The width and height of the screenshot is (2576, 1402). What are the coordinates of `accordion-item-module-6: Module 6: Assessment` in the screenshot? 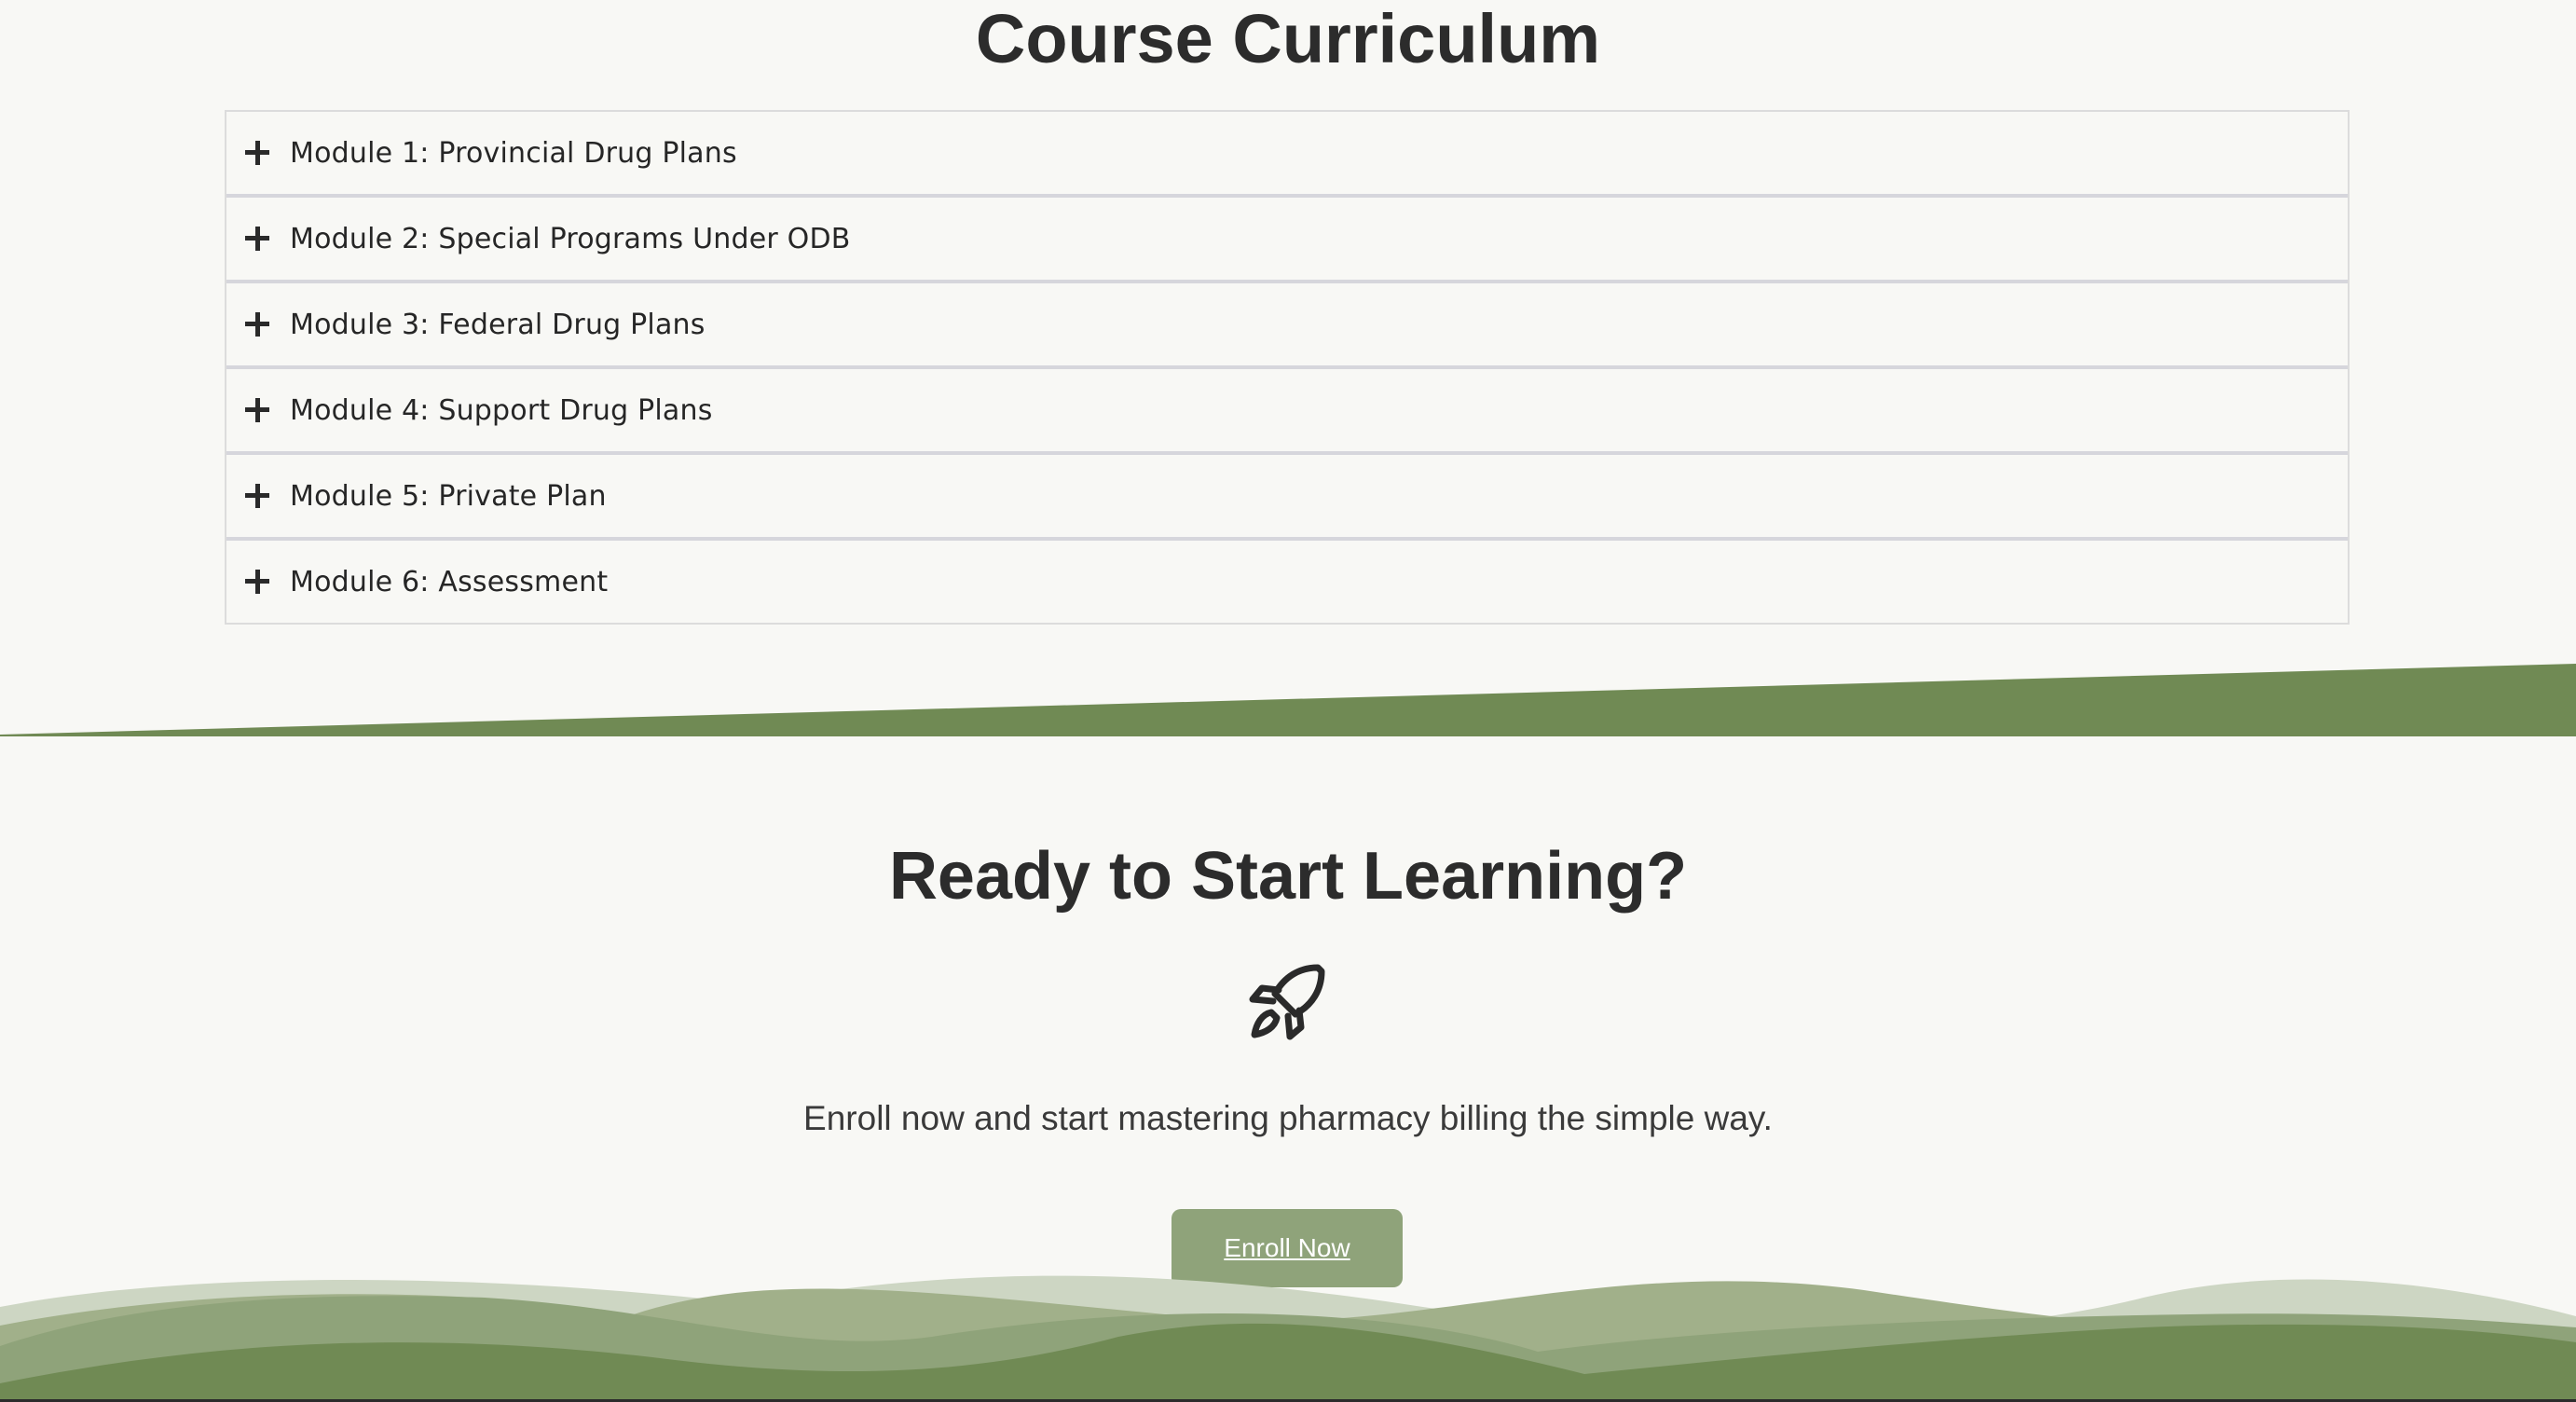 It's located at (1287, 582).